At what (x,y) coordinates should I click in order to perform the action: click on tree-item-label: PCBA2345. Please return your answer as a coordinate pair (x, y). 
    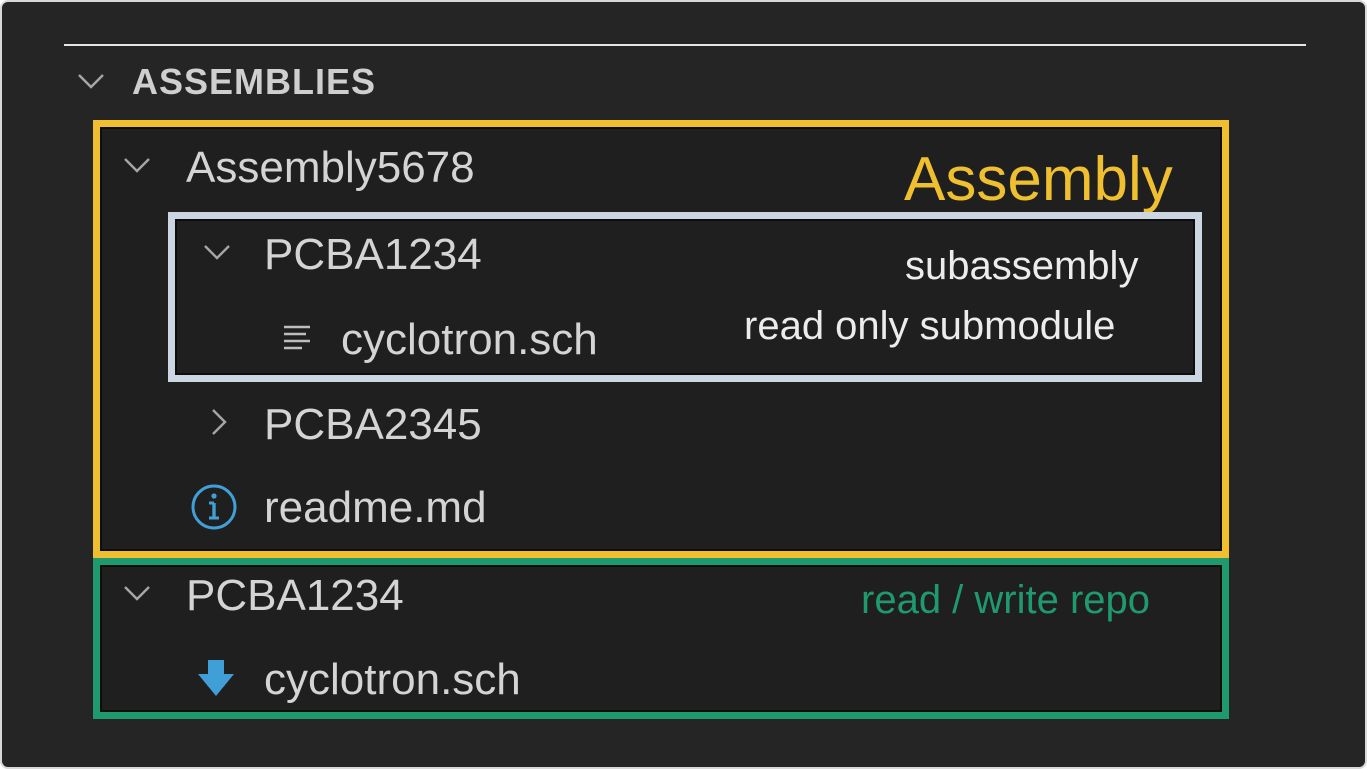
    Looking at the image, I should click on (373, 424).